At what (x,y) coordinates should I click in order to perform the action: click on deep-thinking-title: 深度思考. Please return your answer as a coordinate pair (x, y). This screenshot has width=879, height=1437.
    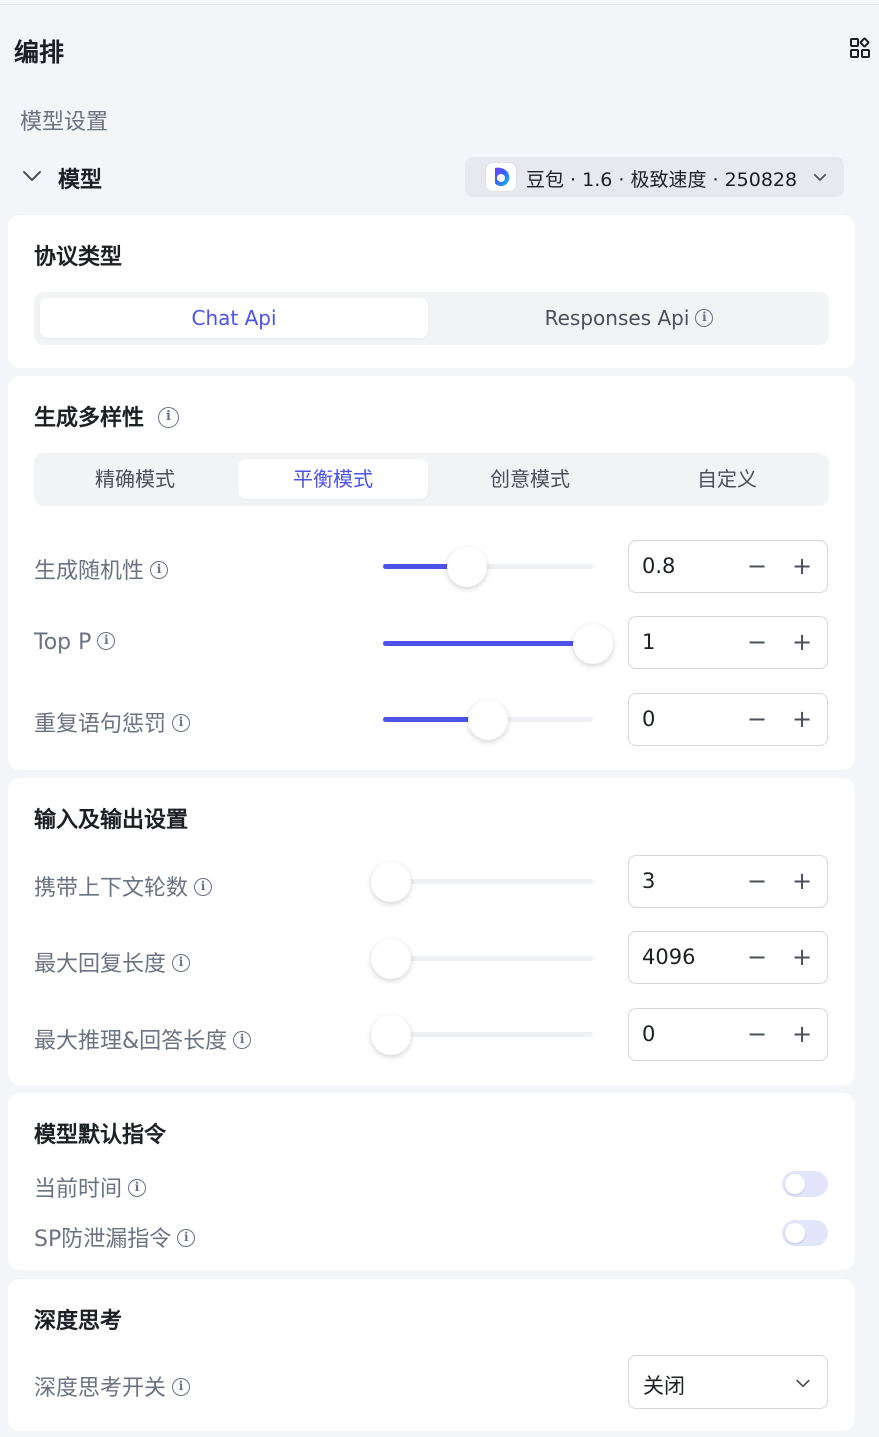
    Looking at the image, I should click on (78, 1321).